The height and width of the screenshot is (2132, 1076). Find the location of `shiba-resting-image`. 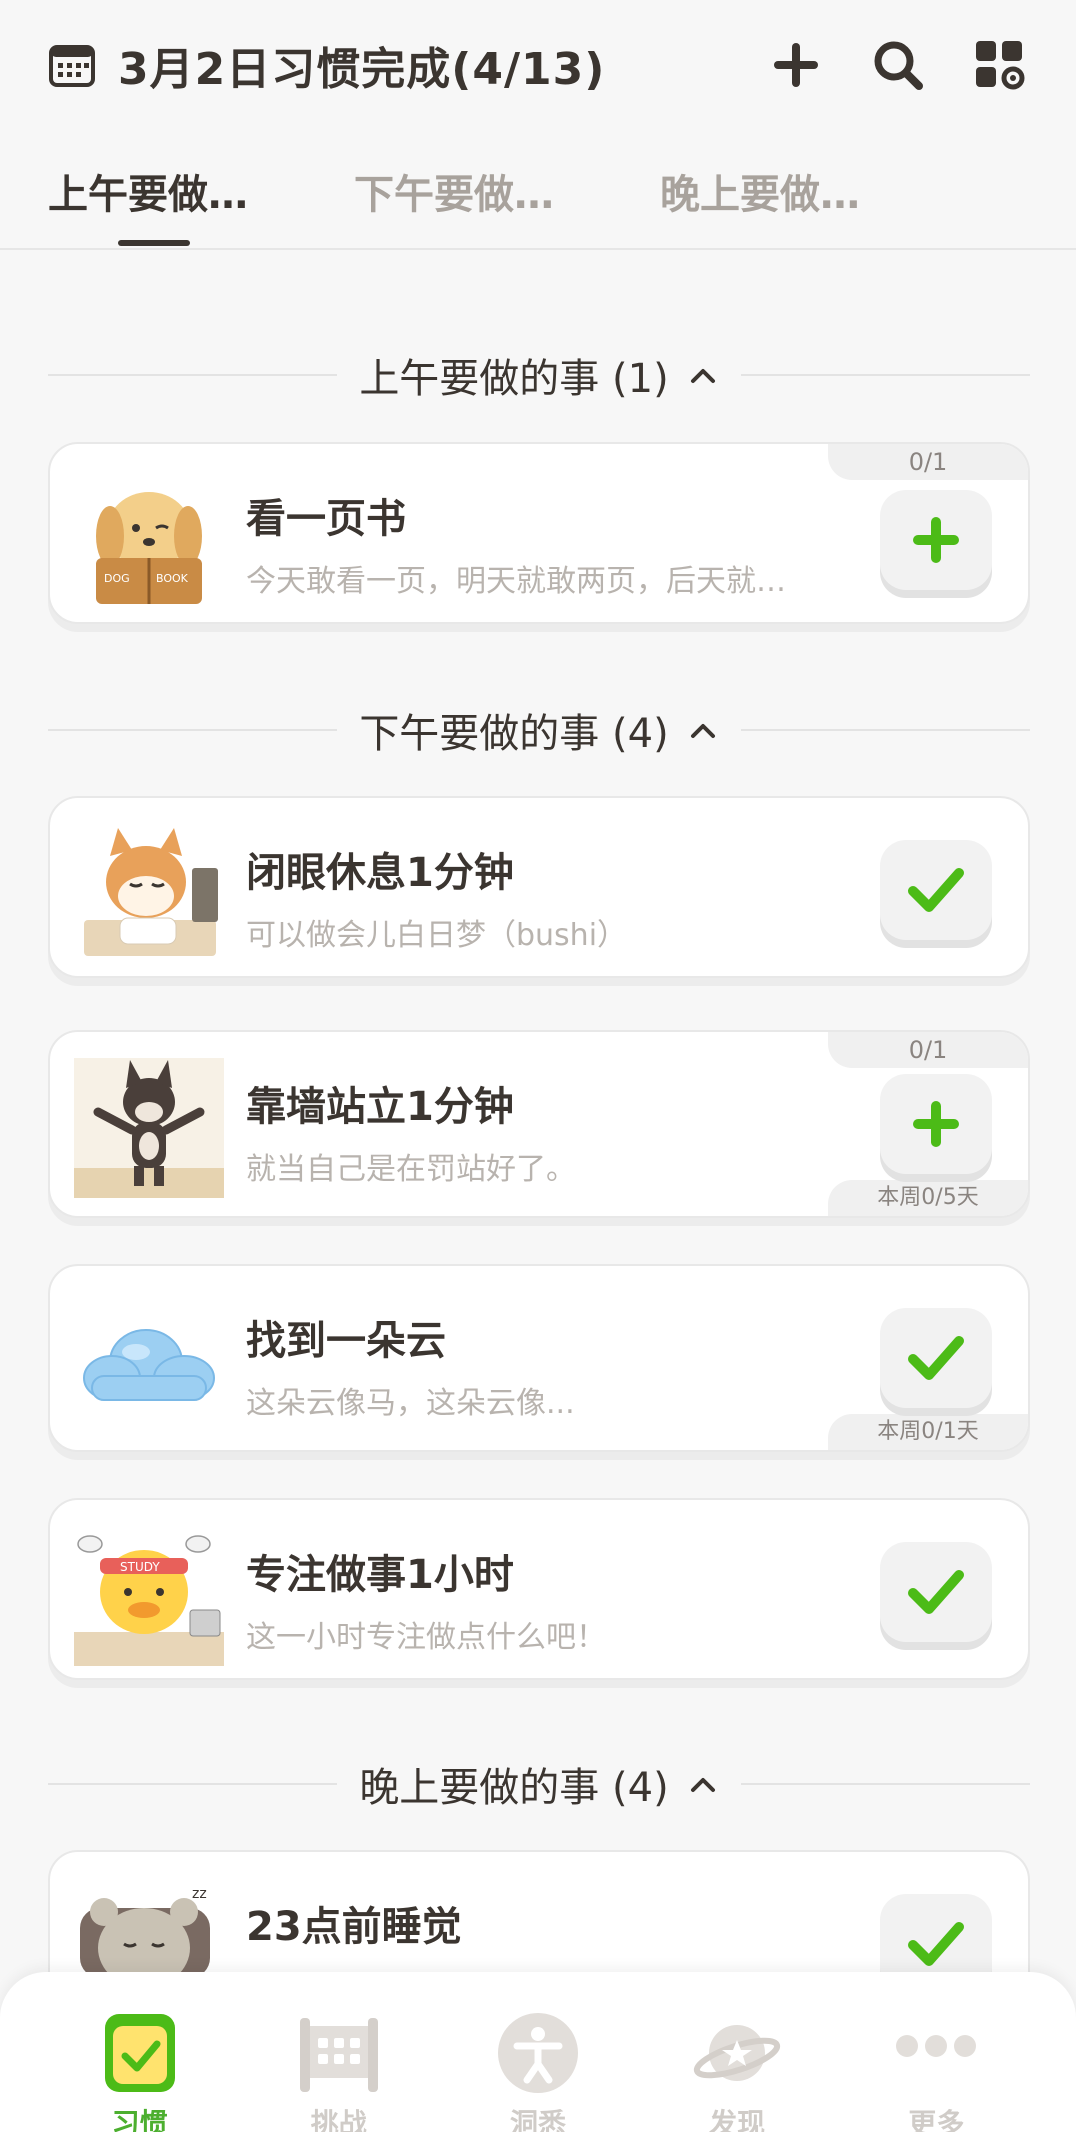

shiba-resting-image is located at coordinates (151, 892).